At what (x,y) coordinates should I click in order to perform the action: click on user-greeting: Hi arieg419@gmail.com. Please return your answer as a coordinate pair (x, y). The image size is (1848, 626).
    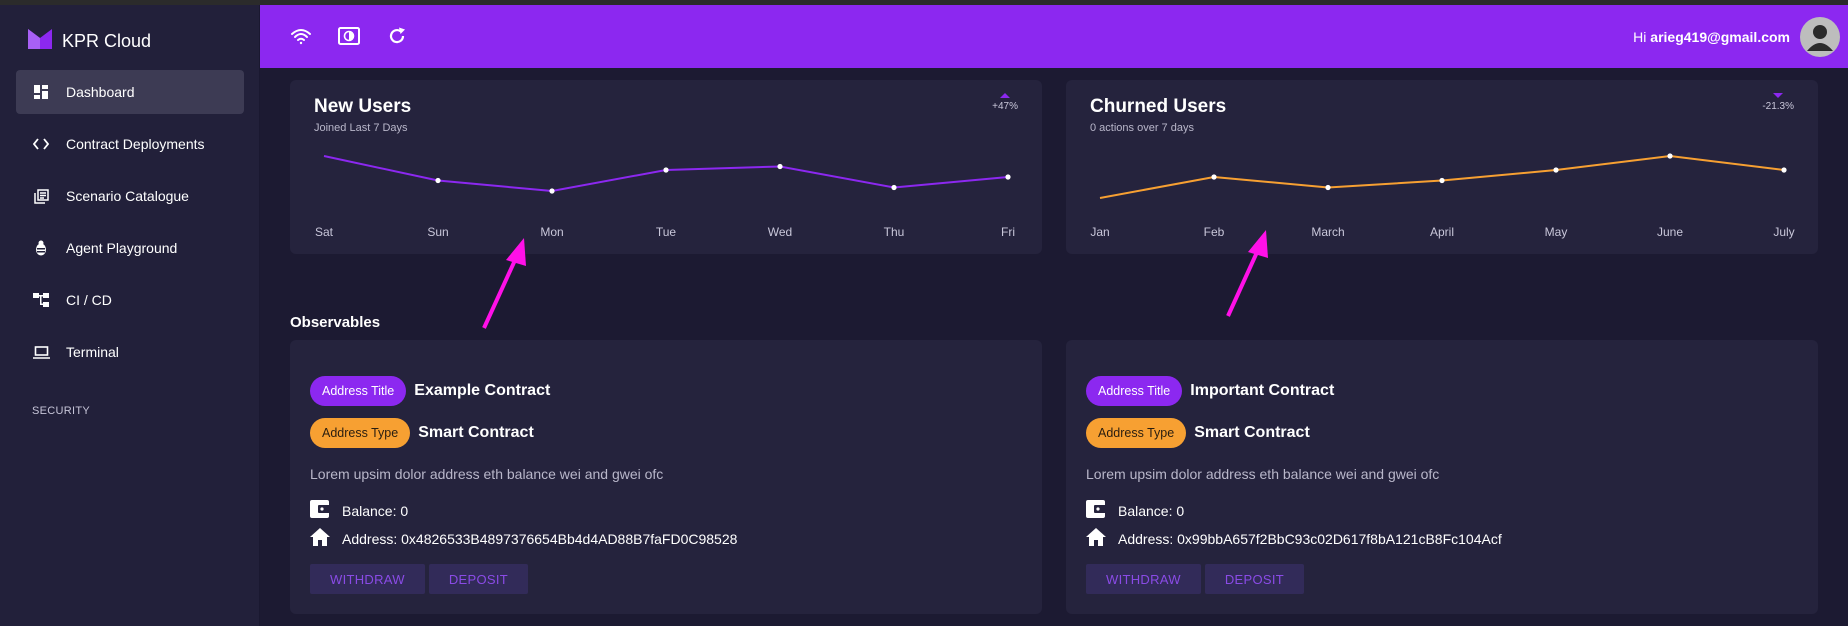
    Looking at the image, I should click on (1711, 37).